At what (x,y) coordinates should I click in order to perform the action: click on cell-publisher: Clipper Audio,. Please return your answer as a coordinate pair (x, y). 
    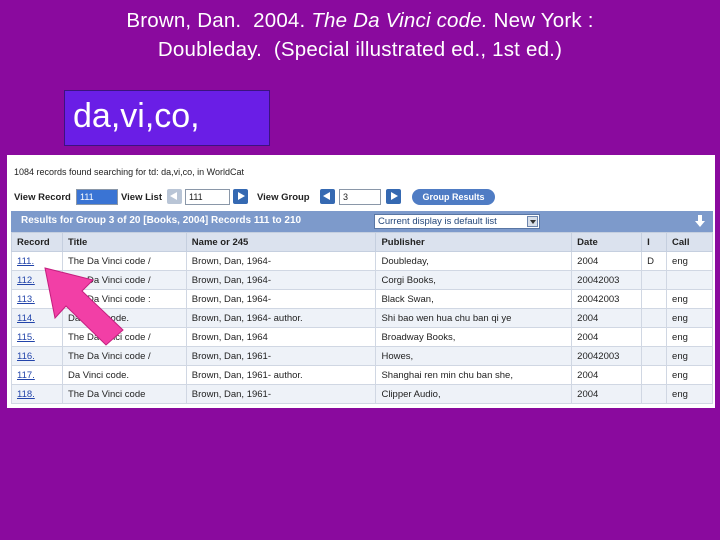
    Looking at the image, I should click on (474, 394).